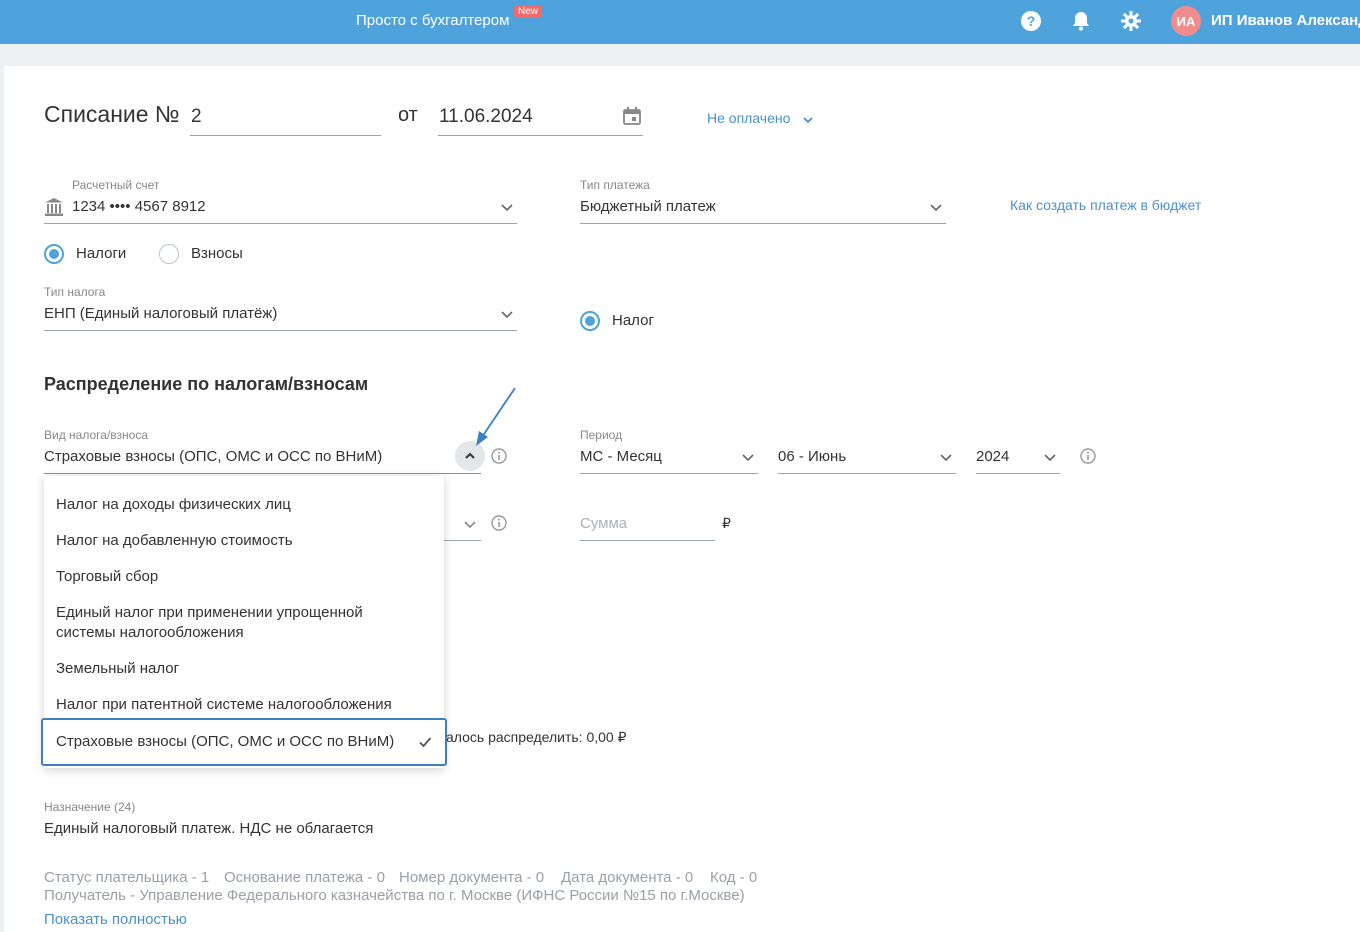  What do you see at coordinates (669, 473) in the screenshot?
I see `period-underline` at bounding box center [669, 473].